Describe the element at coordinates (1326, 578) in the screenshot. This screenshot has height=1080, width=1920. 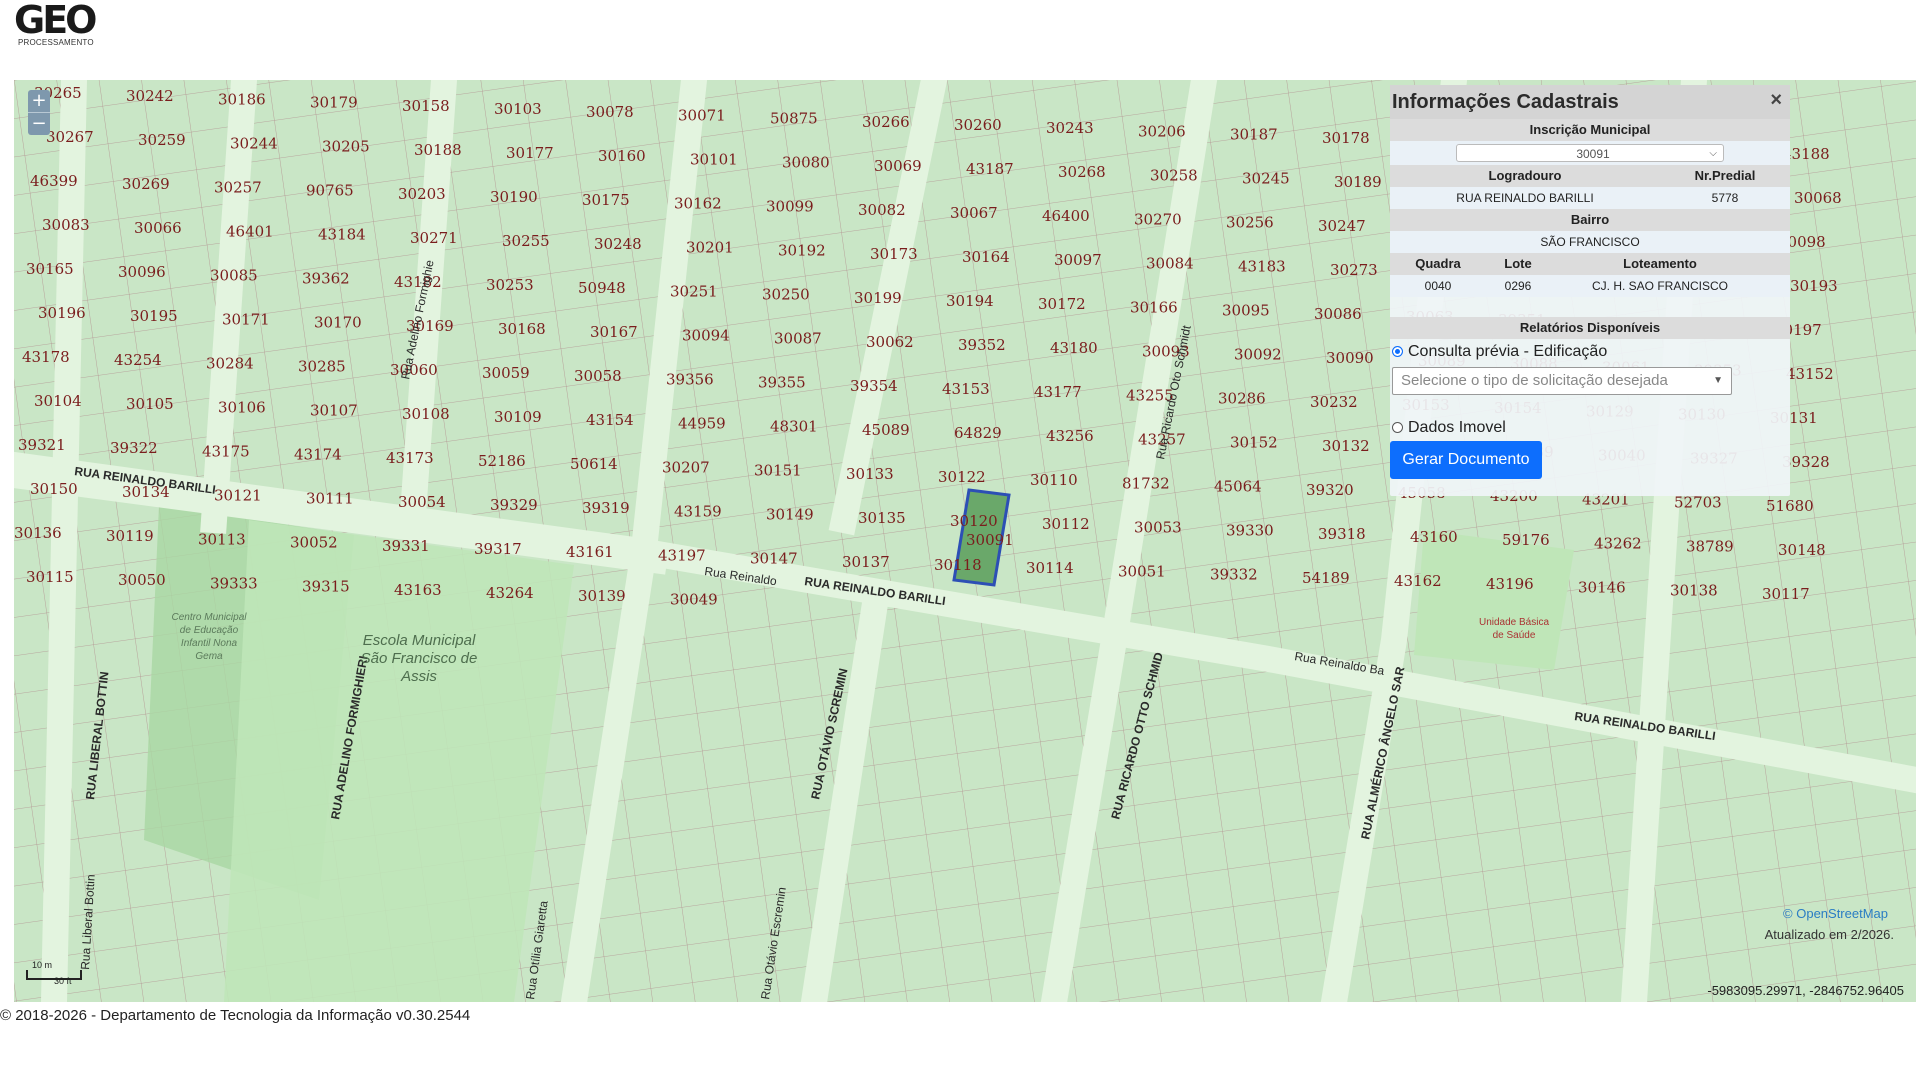
I see `lot-number: 54189` at that location.